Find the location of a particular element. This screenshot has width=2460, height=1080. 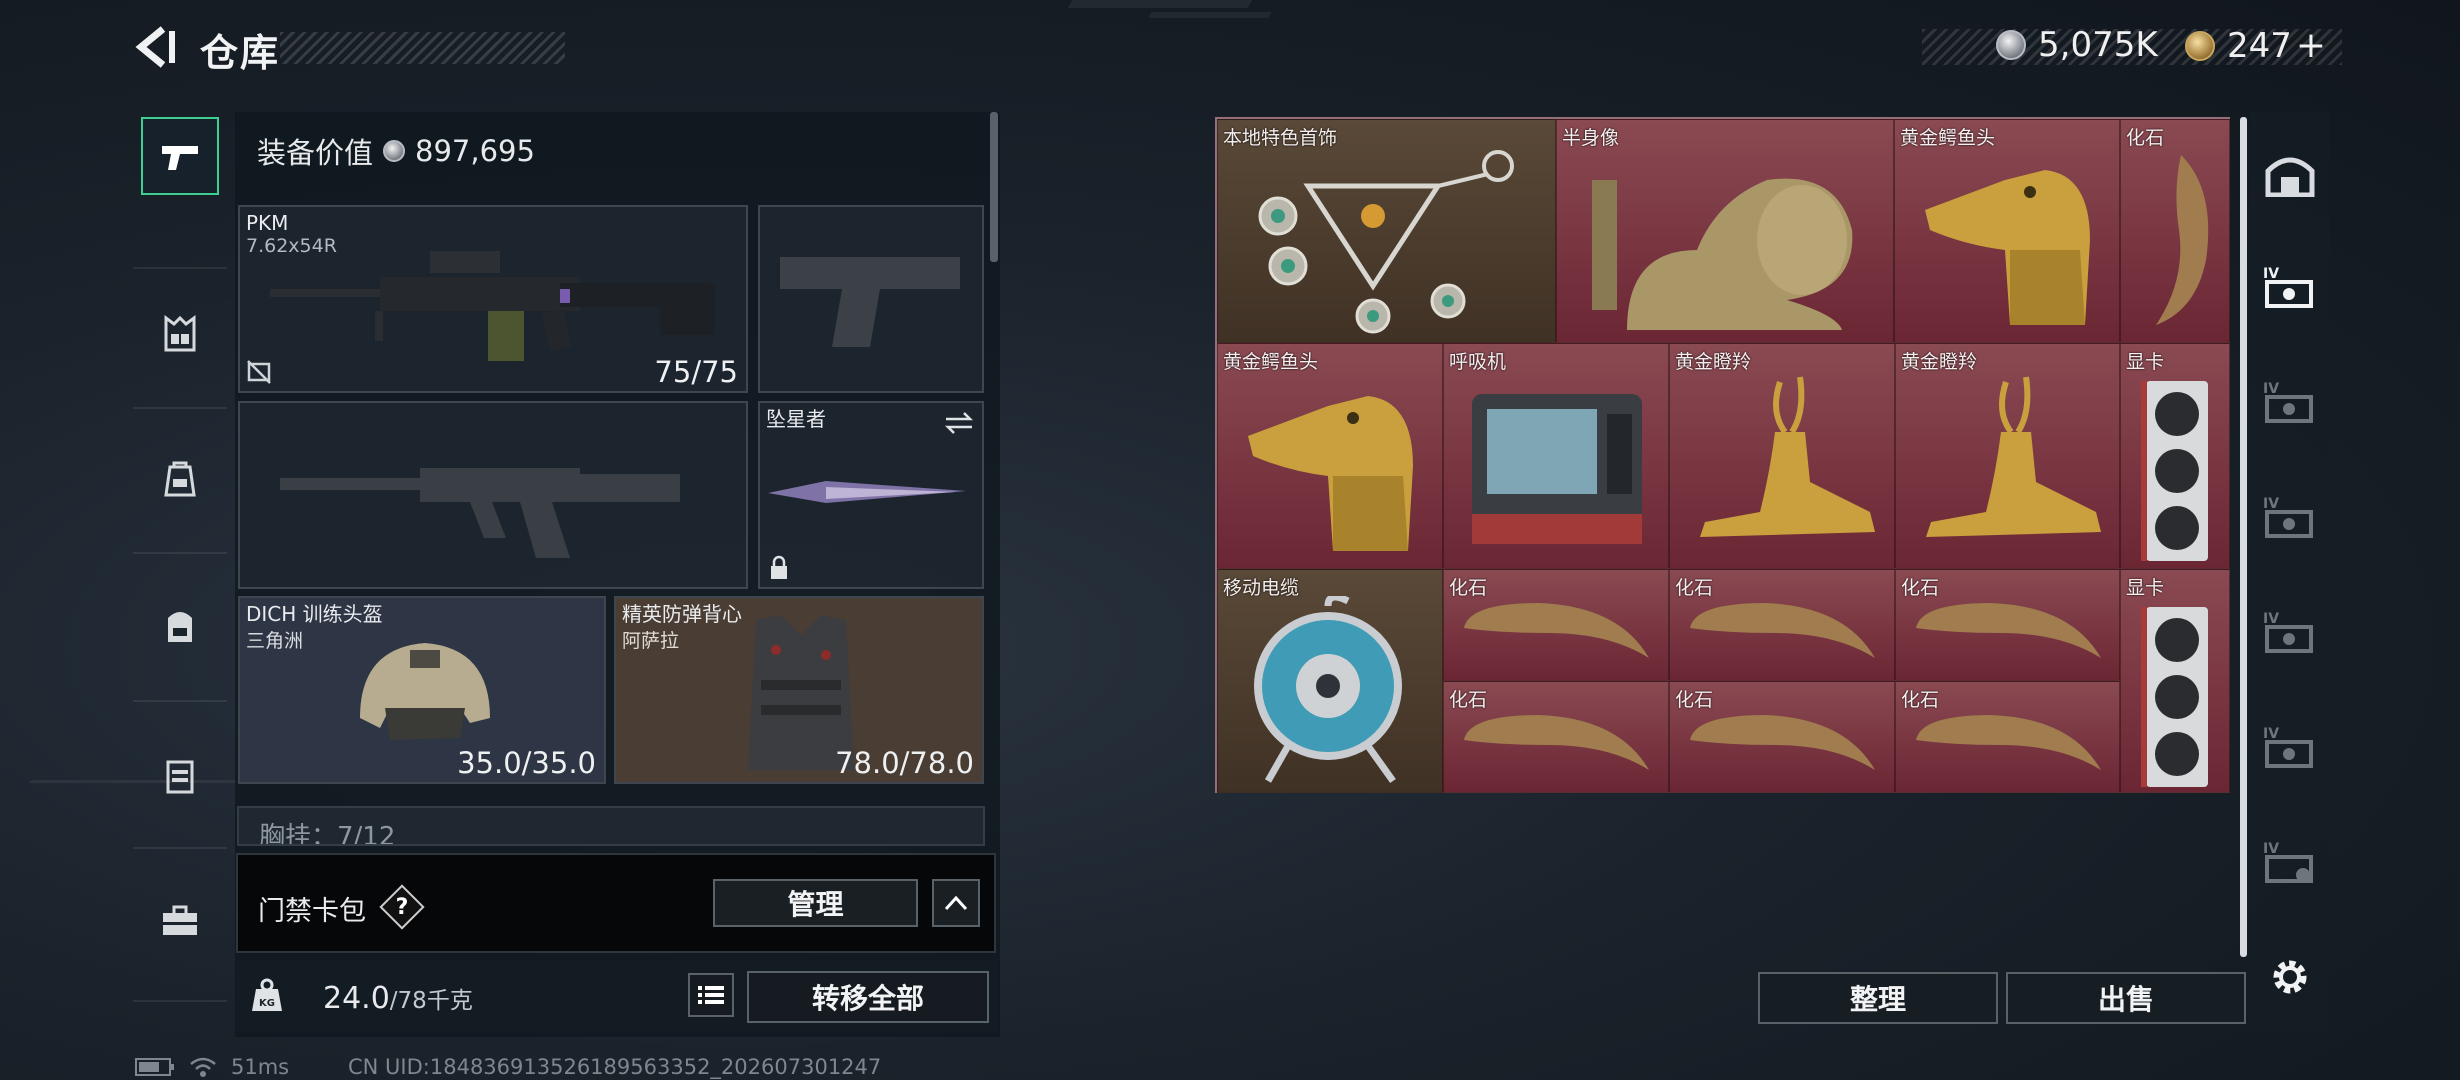

gazelle-icon is located at coordinates (2013, 456).